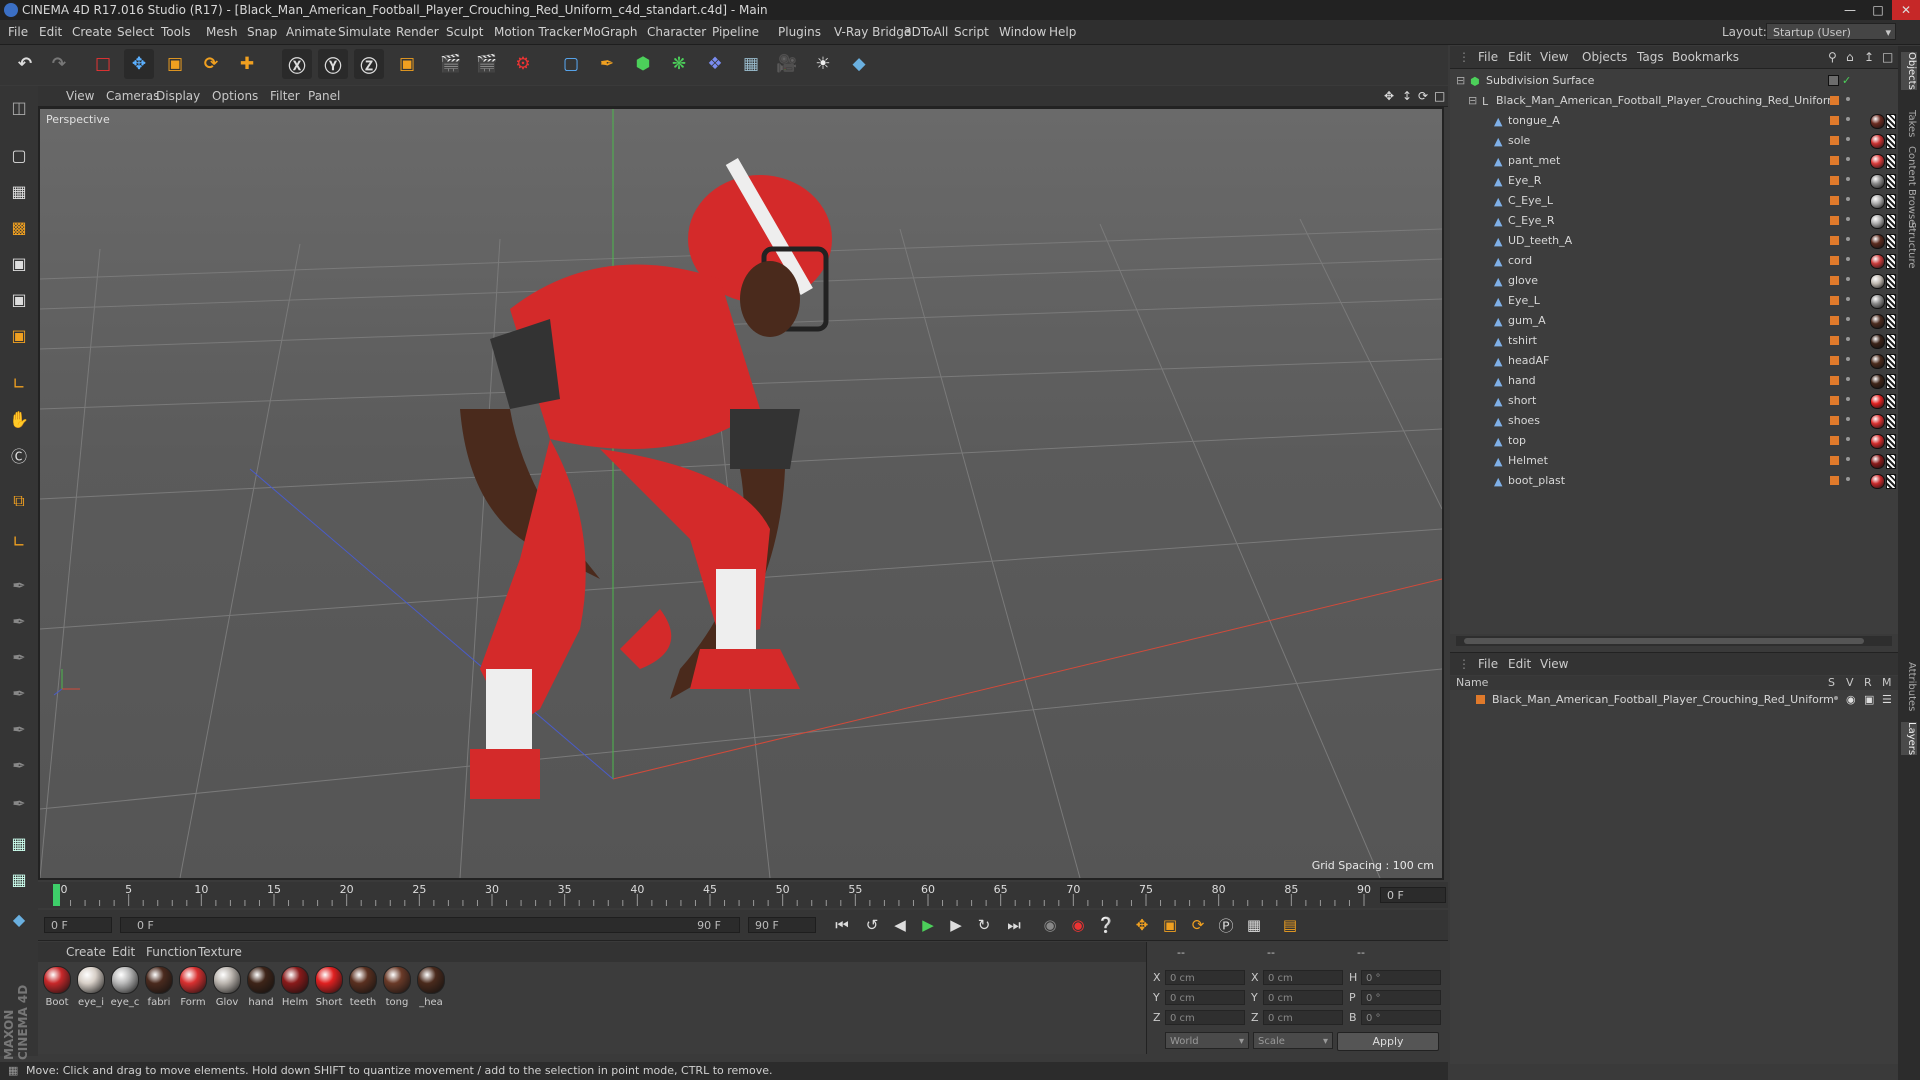  I want to click on layer-solo-dot, so click(1836, 698).